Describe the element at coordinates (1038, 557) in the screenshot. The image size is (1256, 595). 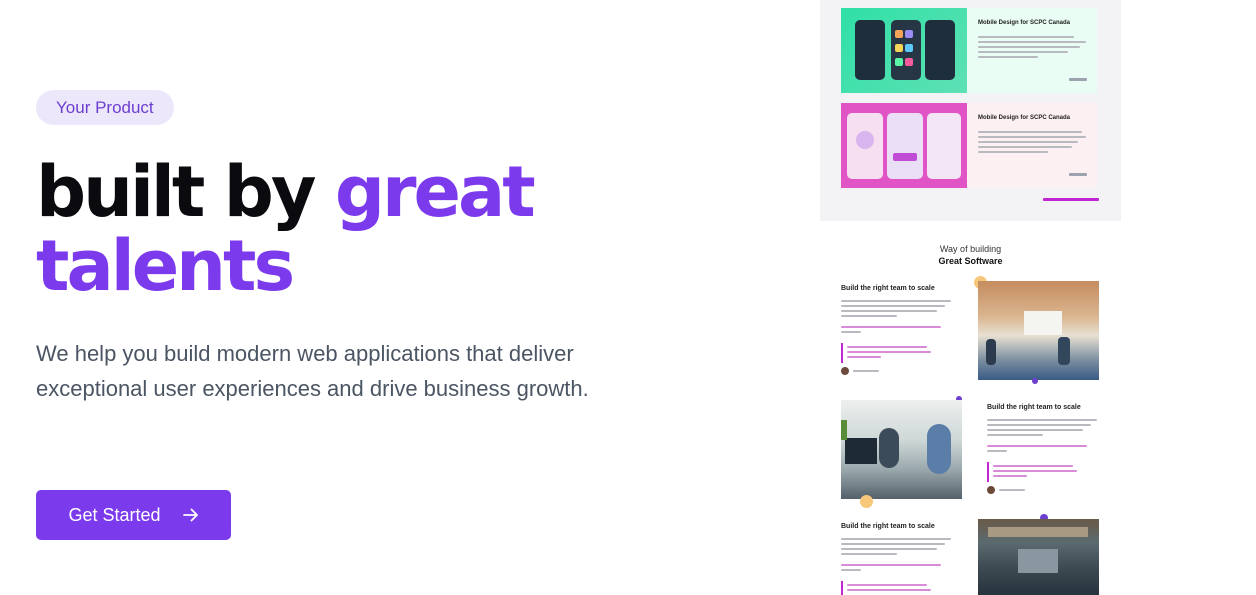
I see `office-photo` at that location.